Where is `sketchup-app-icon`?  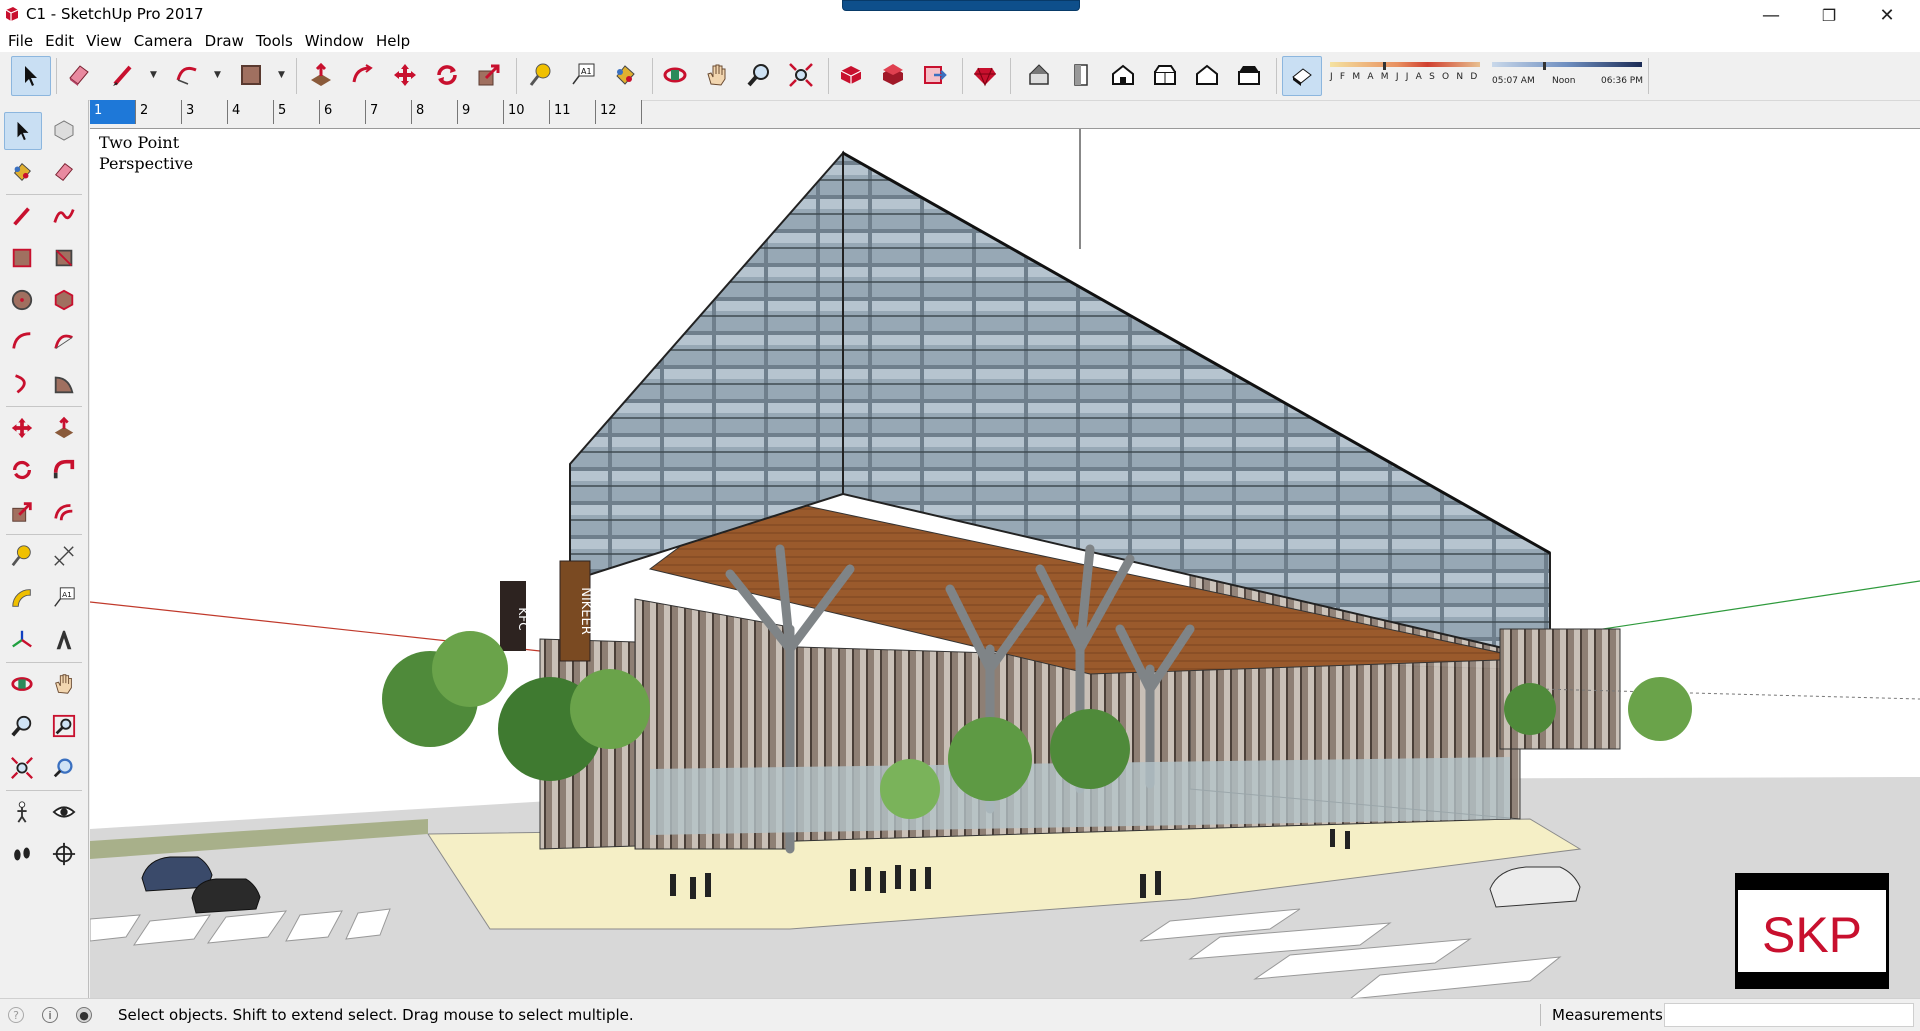 sketchup-app-icon is located at coordinates (12, 14).